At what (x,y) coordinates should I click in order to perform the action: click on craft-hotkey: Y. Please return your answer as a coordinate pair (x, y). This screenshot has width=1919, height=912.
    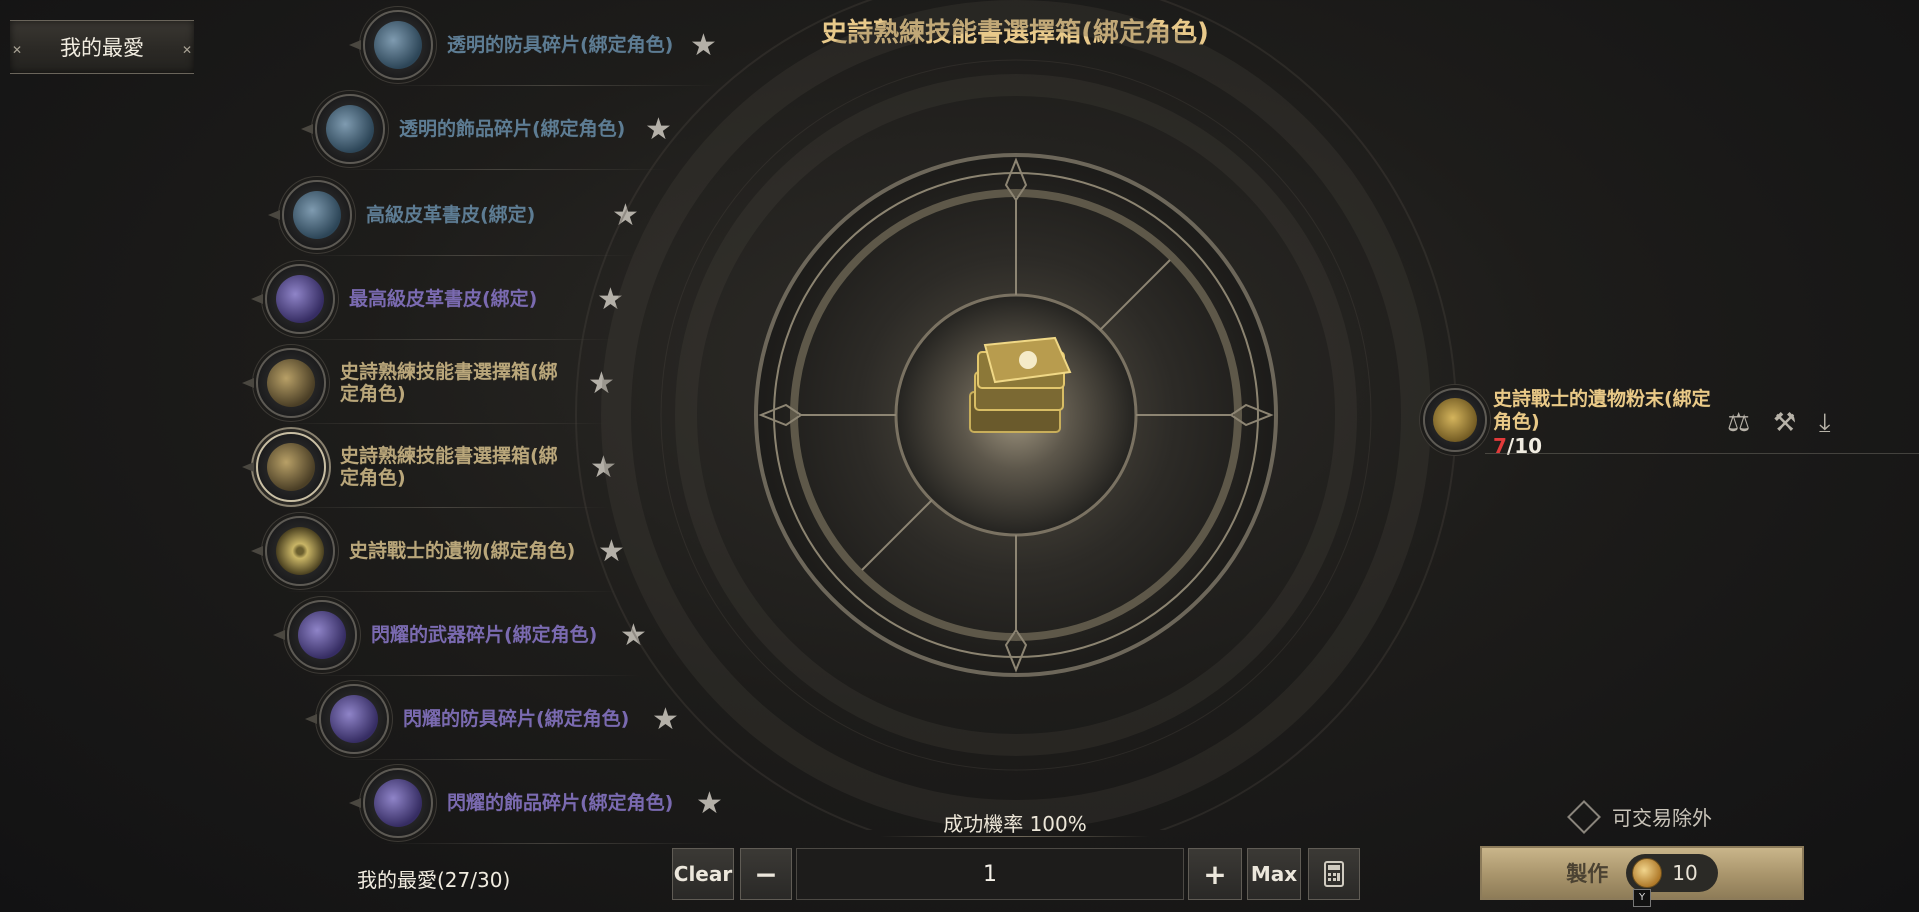
    Looking at the image, I should click on (1642, 898).